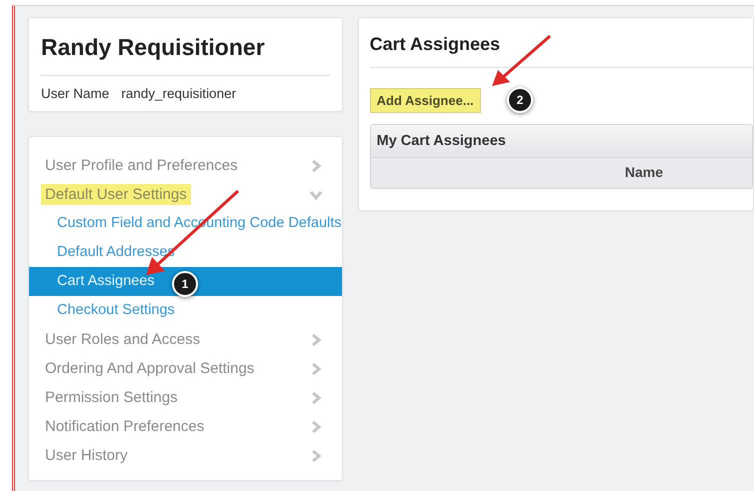 Image resolution: width=754 pixels, height=491 pixels. Describe the element at coordinates (185, 310) in the screenshot. I see `submenu-item: Checkout Settings` at that location.